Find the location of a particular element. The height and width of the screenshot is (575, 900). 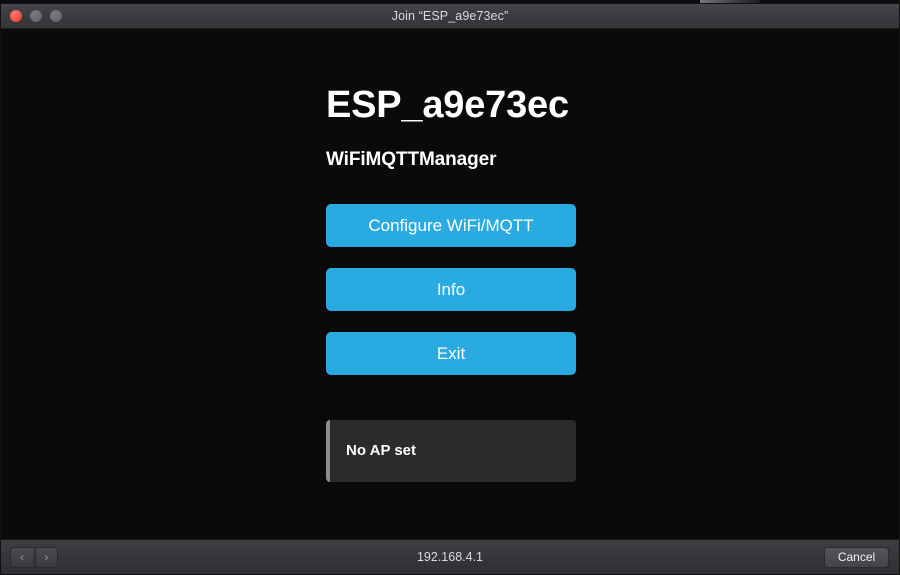

window-title: Join “ESP_a9e73ec” is located at coordinates (450, 16).